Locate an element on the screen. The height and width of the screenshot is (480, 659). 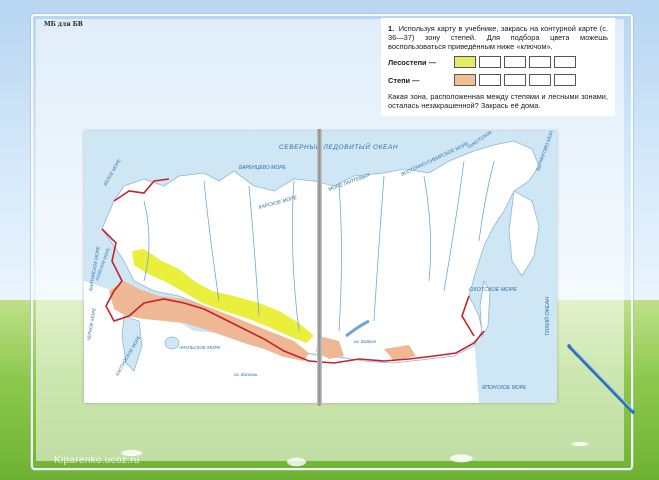
task-number: 1. is located at coordinates (391, 28).